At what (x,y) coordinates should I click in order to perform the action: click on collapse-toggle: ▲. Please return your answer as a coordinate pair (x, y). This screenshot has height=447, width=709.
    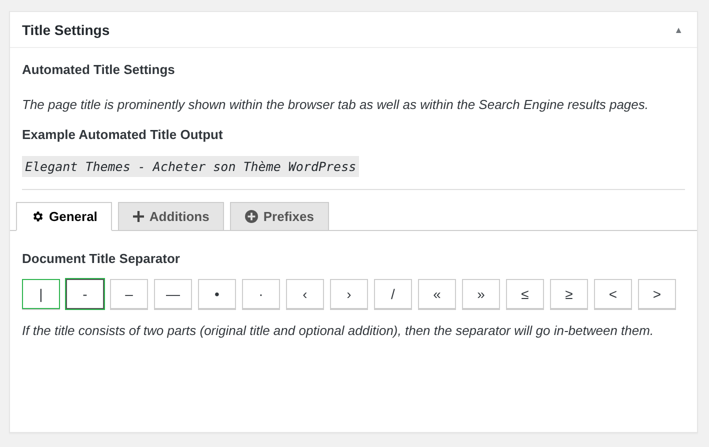
    Looking at the image, I should click on (678, 29).